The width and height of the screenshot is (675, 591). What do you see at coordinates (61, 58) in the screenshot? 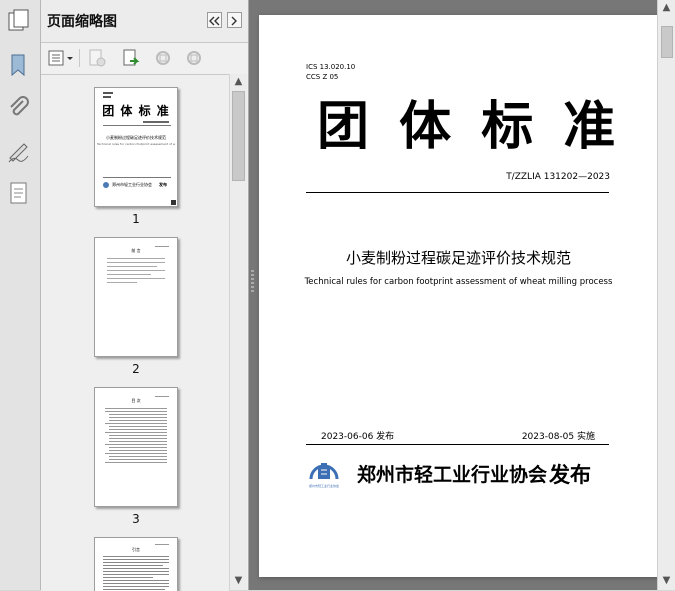
I see `options-menu-button` at bounding box center [61, 58].